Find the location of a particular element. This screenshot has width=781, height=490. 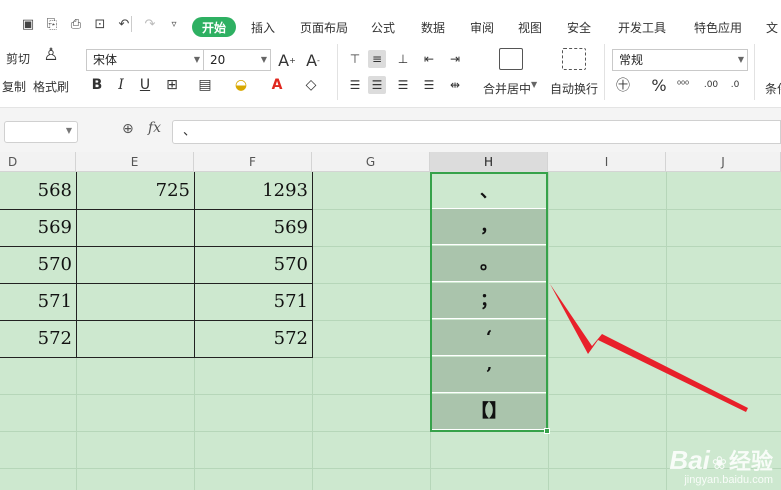

cell-d-4: 571 is located at coordinates (38, 301).